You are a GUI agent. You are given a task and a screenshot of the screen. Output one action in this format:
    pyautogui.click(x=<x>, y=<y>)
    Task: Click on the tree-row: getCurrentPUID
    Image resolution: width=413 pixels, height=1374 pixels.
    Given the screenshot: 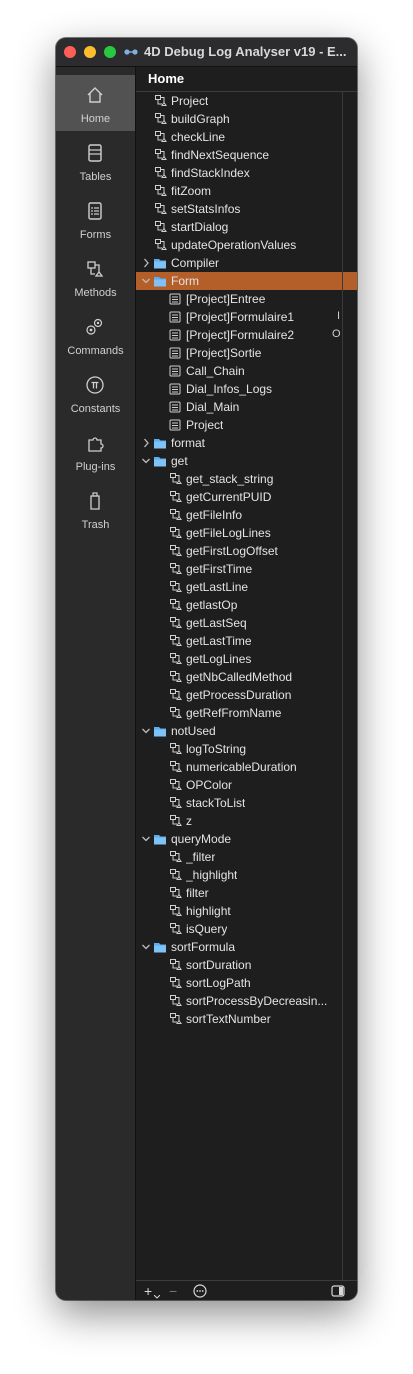 What is the action you would take?
    pyautogui.click(x=246, y=497)
    